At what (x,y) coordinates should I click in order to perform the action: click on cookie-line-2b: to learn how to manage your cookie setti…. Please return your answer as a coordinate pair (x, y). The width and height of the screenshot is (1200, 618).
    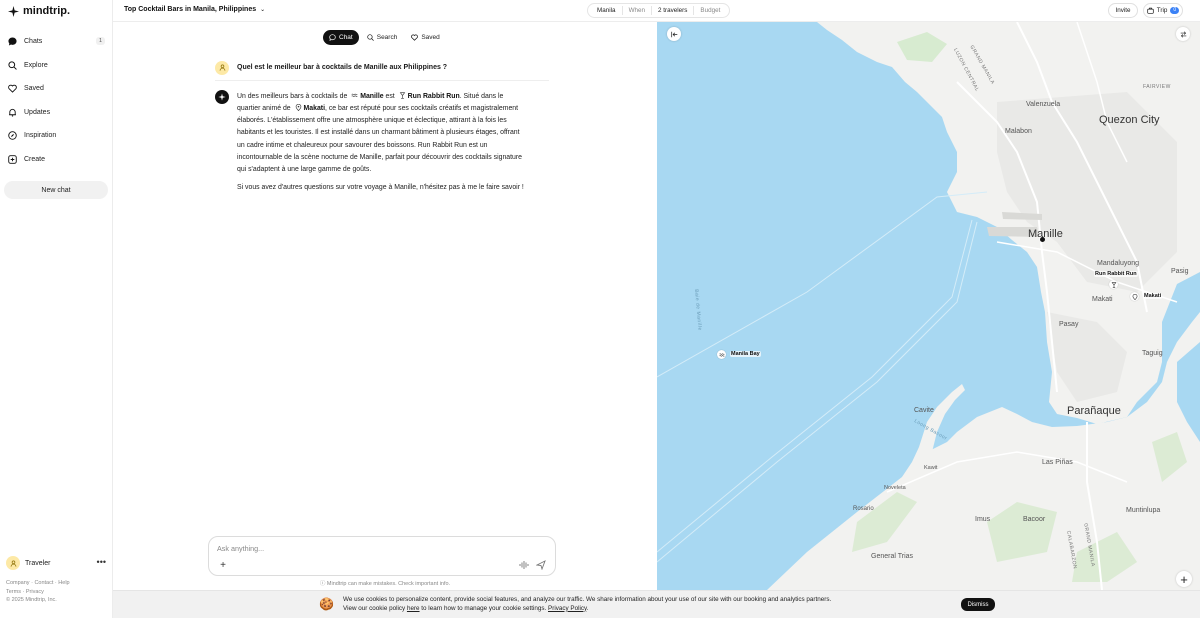
    Looking at the image, I should click on (484, 608).